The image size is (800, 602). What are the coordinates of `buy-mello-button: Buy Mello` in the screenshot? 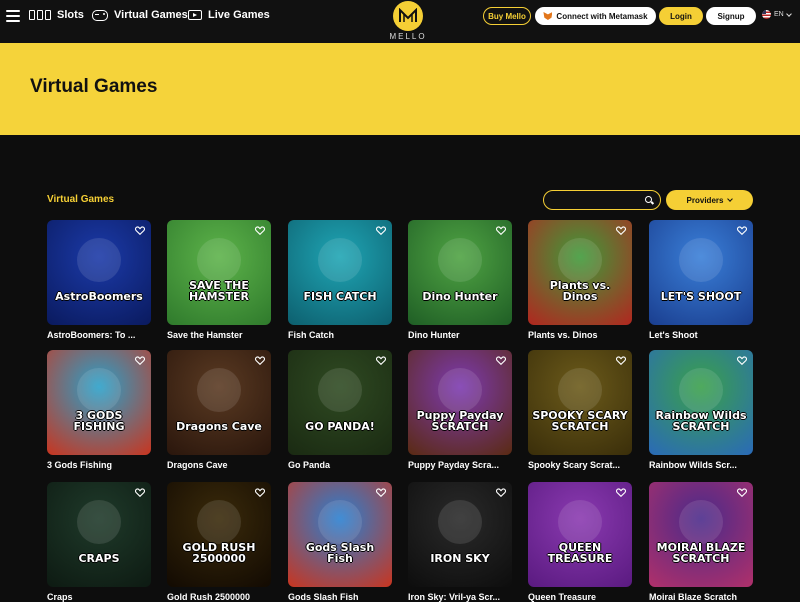 It's located at (507, 16).